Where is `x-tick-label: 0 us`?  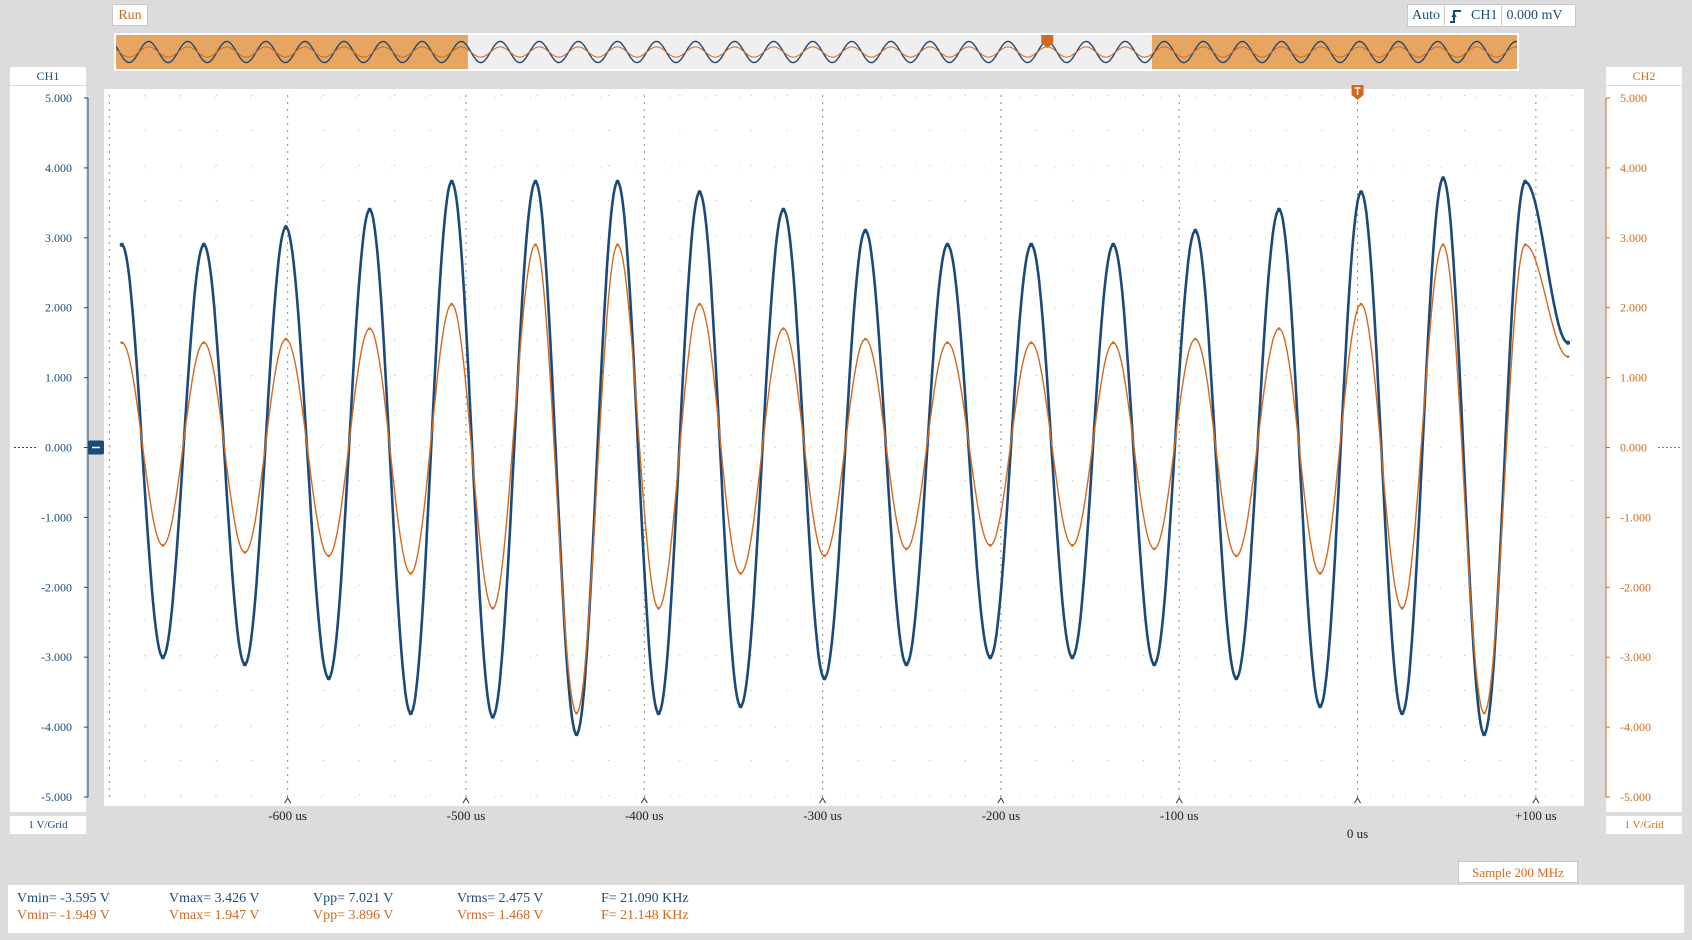
x-tick-label: 0 us is located at coordinates (1357, 833).